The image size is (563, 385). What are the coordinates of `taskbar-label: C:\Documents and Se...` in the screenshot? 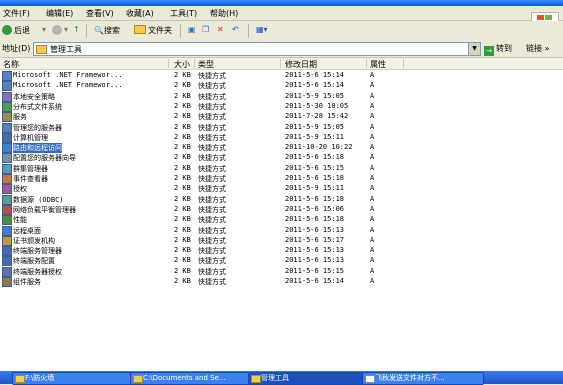 It's located at (184, 378).